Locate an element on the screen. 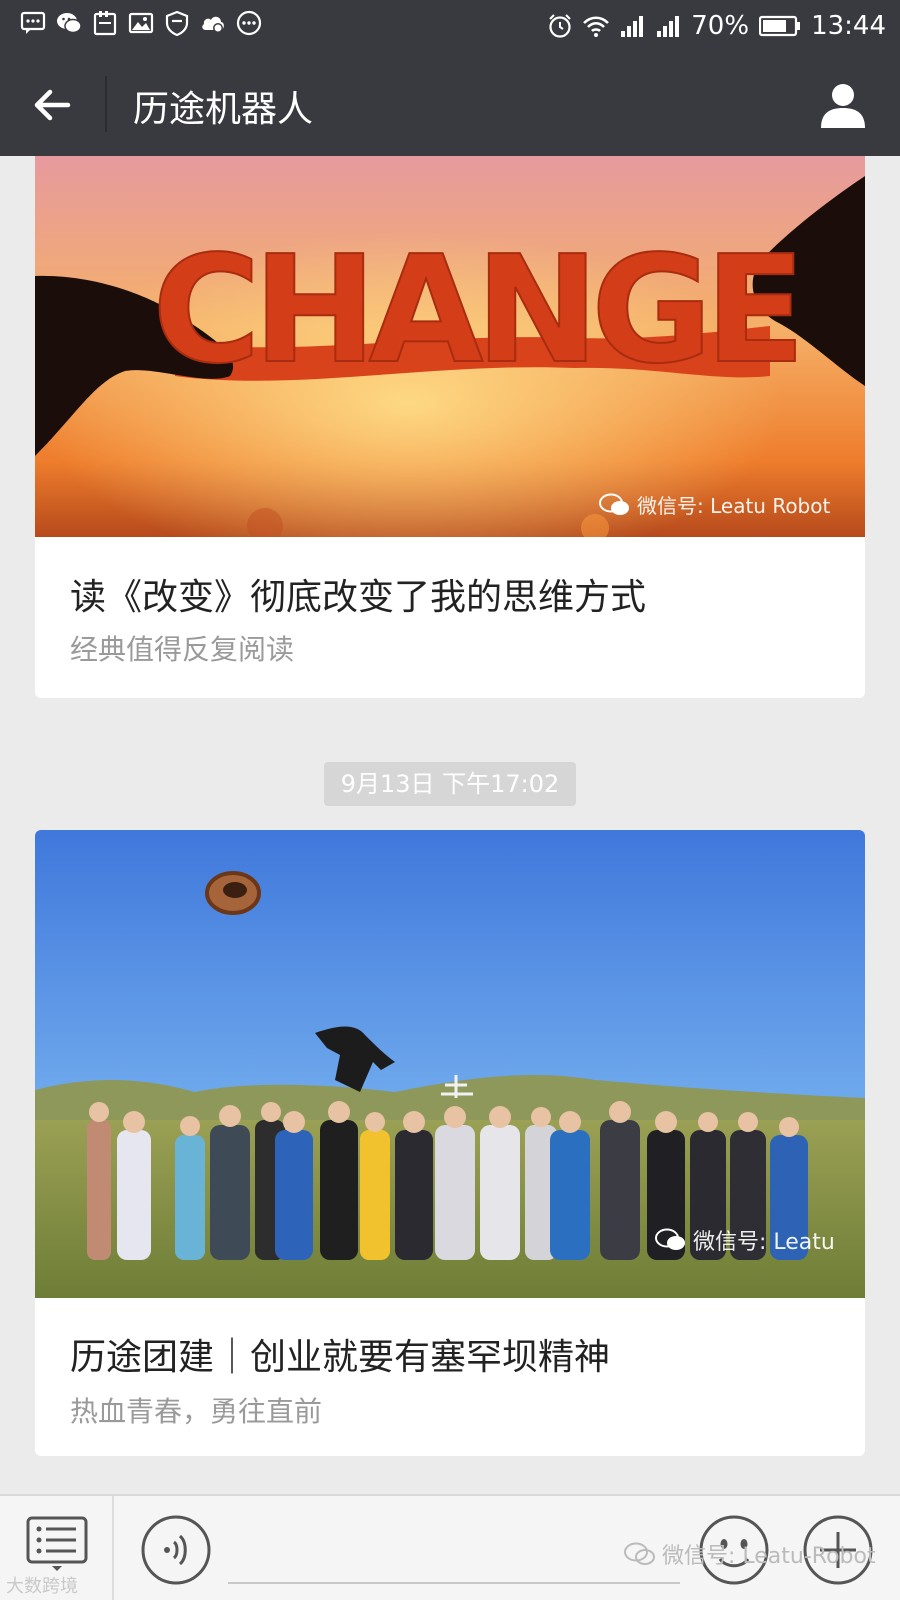  system-indicators: 70% 13:44 is located at coordinates (716, 26).